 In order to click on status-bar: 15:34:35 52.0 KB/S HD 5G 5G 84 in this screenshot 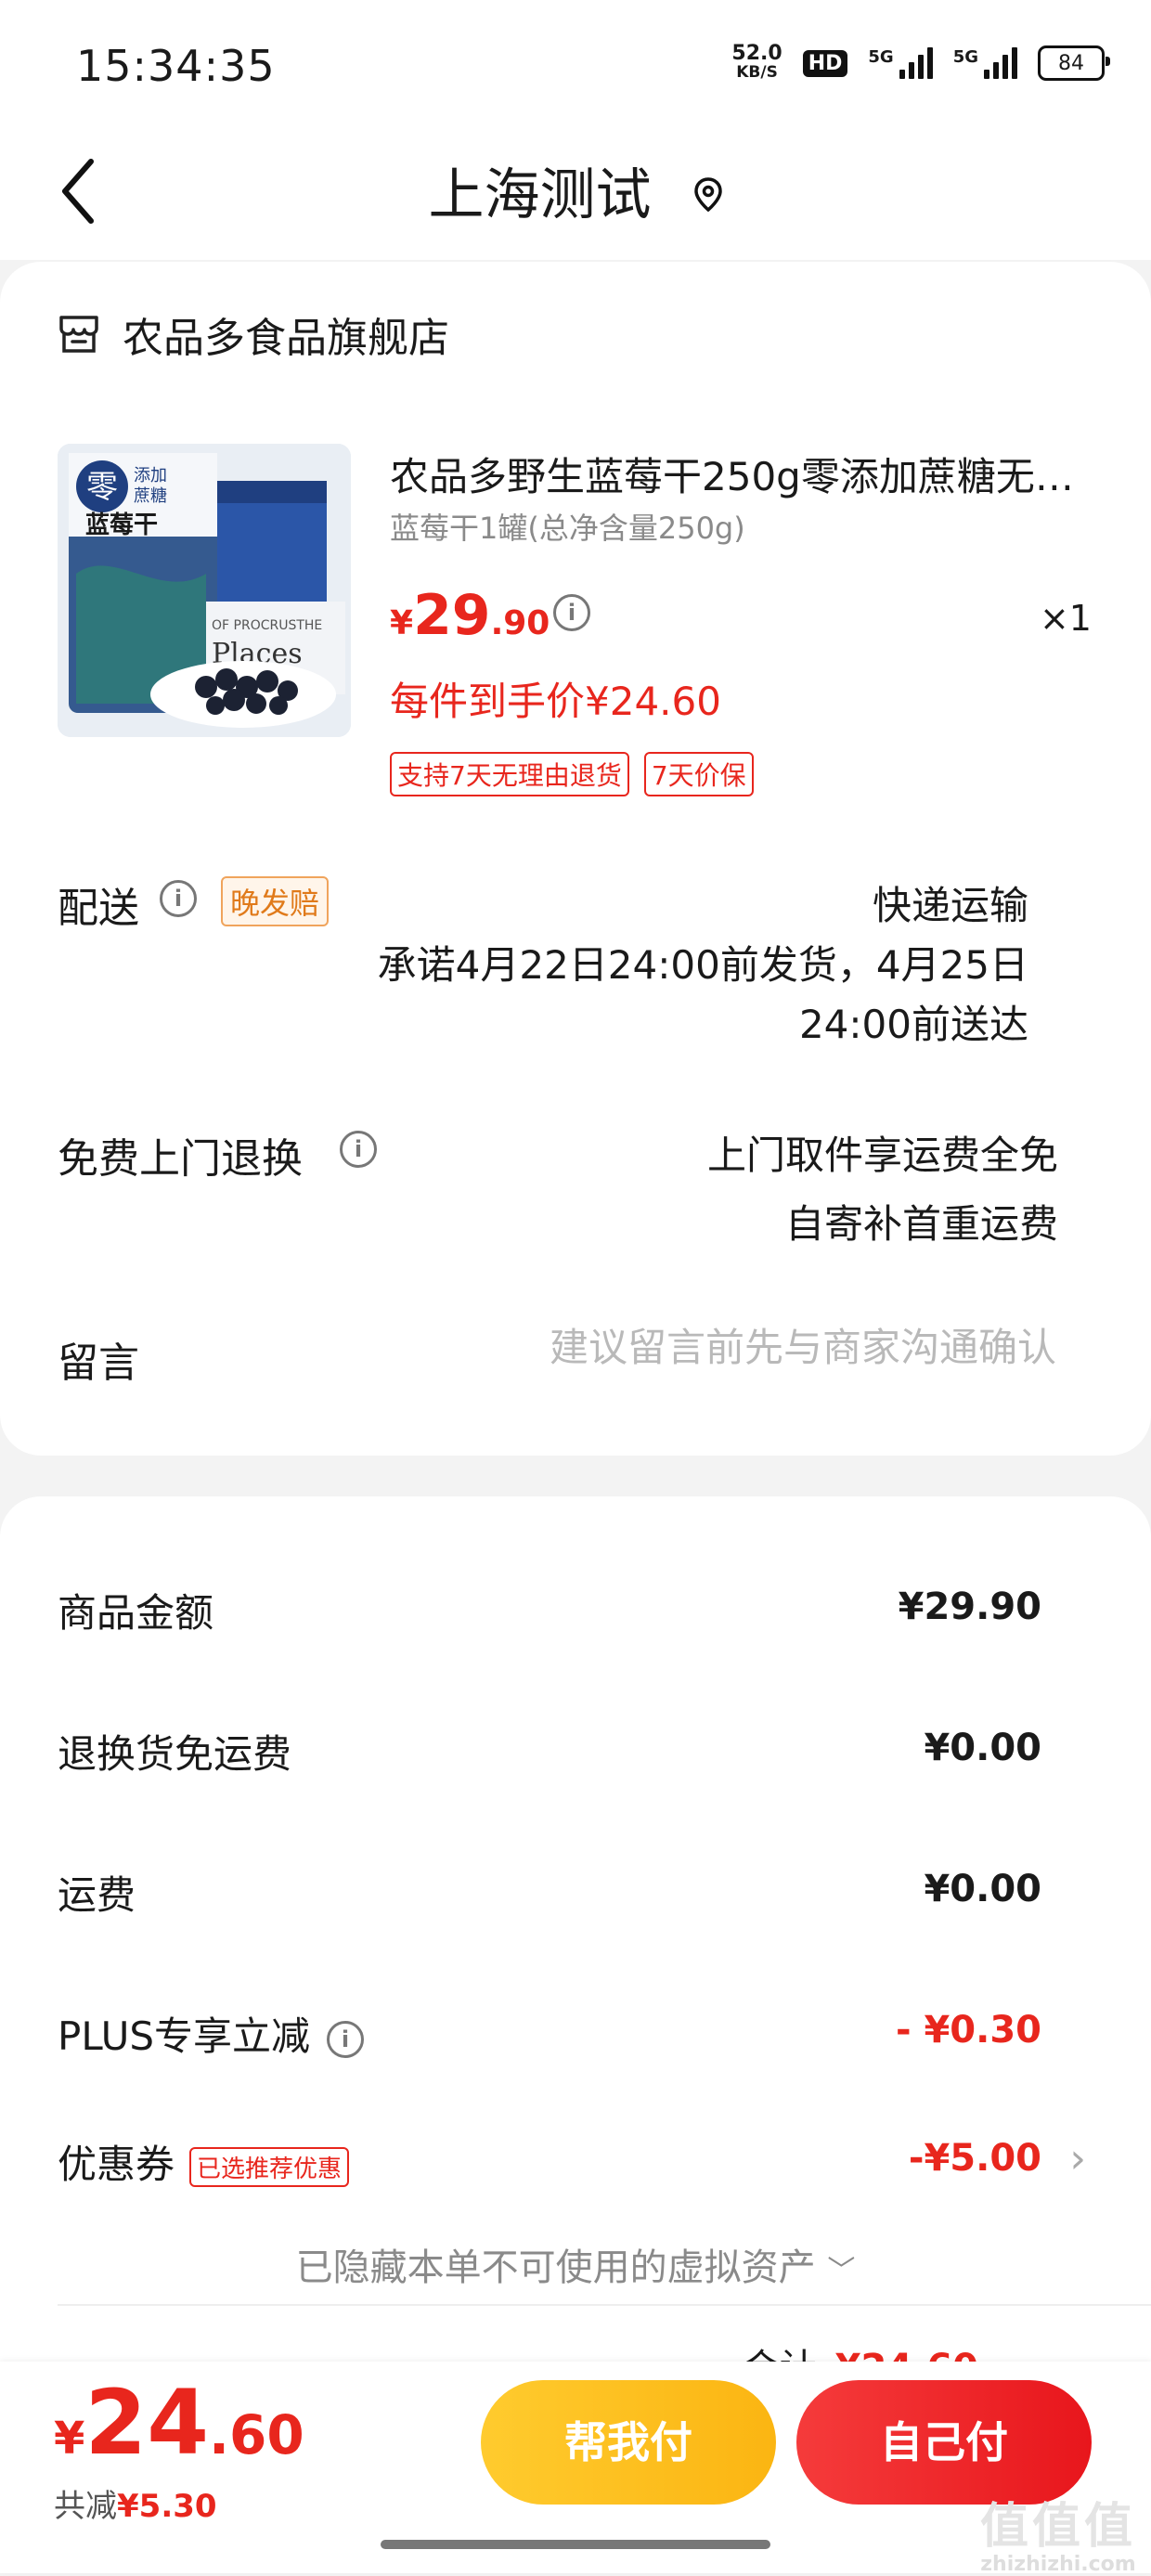, I will do `click(575, 65)`.